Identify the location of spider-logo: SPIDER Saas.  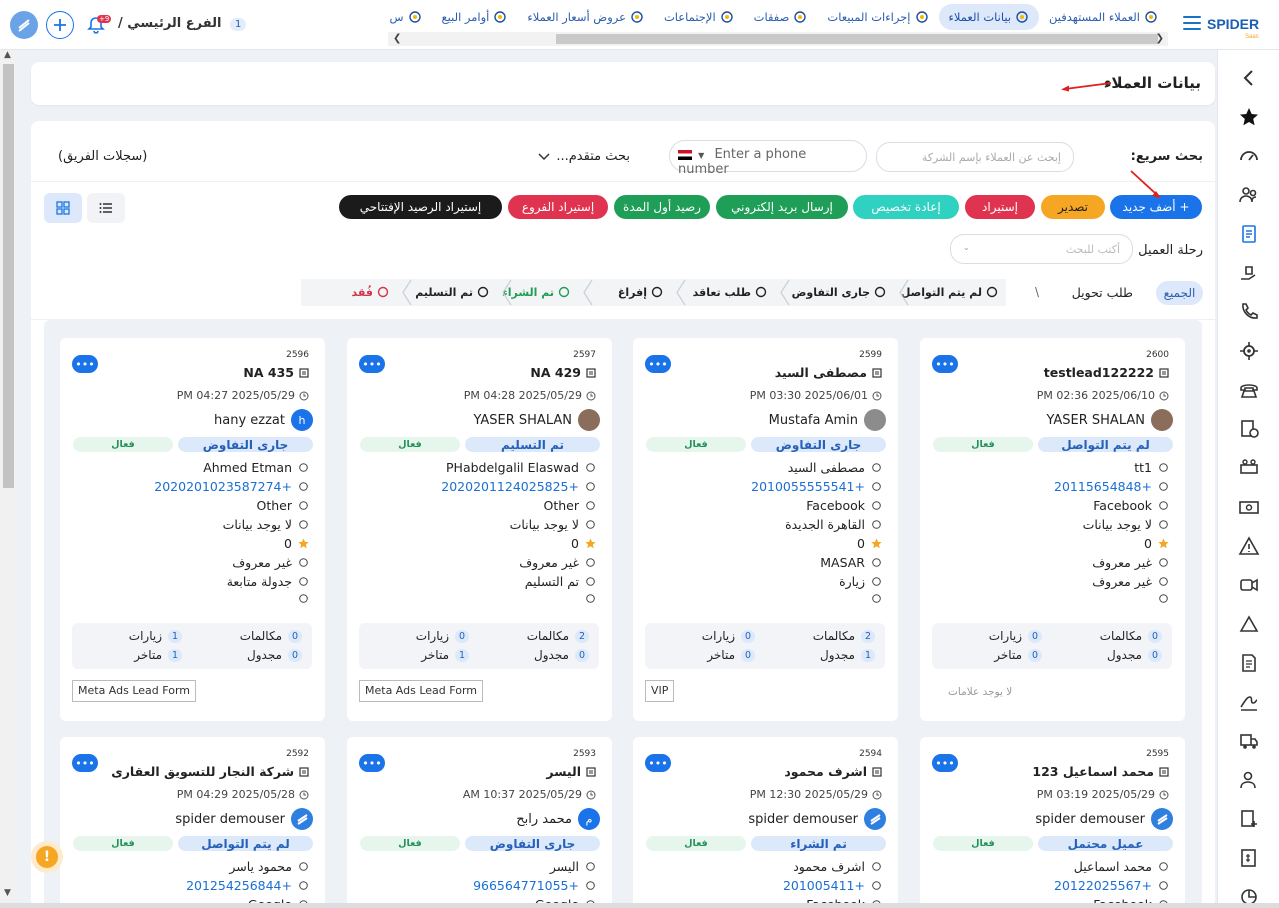
(1234, 26).